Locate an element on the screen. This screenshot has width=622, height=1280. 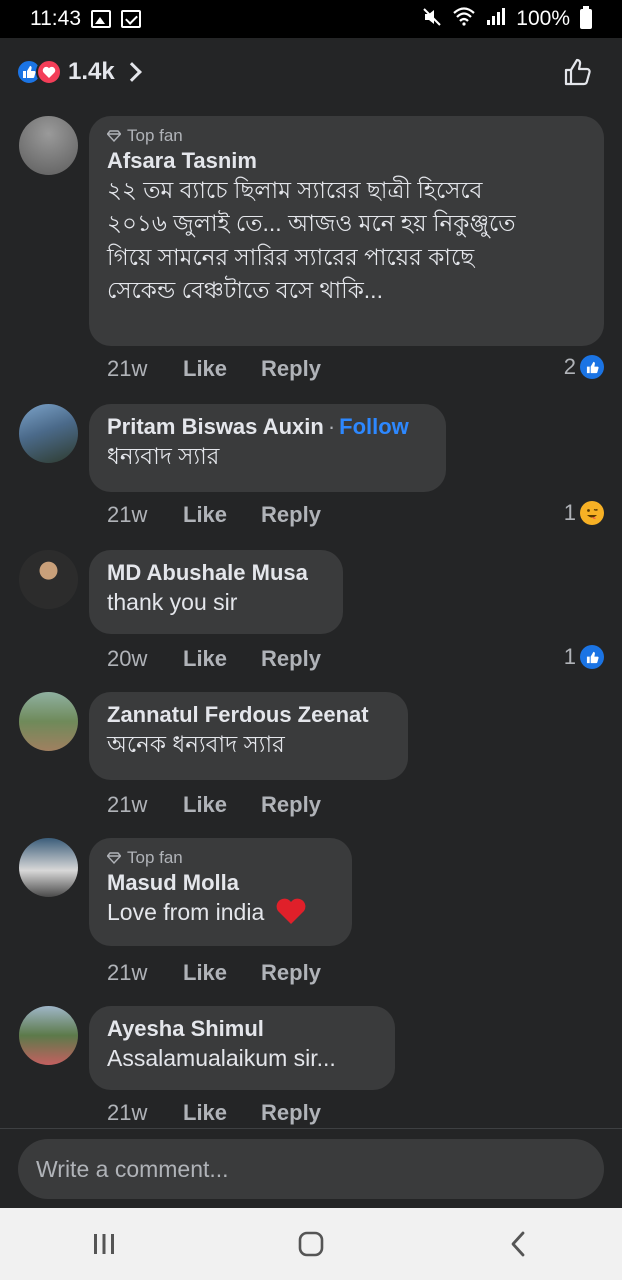
mute-icon is located at coordinates (432, 19).